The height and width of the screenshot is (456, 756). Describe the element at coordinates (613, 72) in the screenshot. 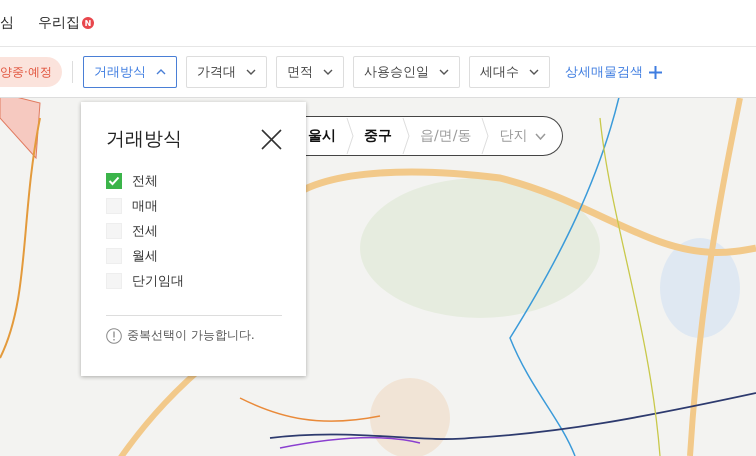

I see `detail-search-link: 상세매물검색` at that location.